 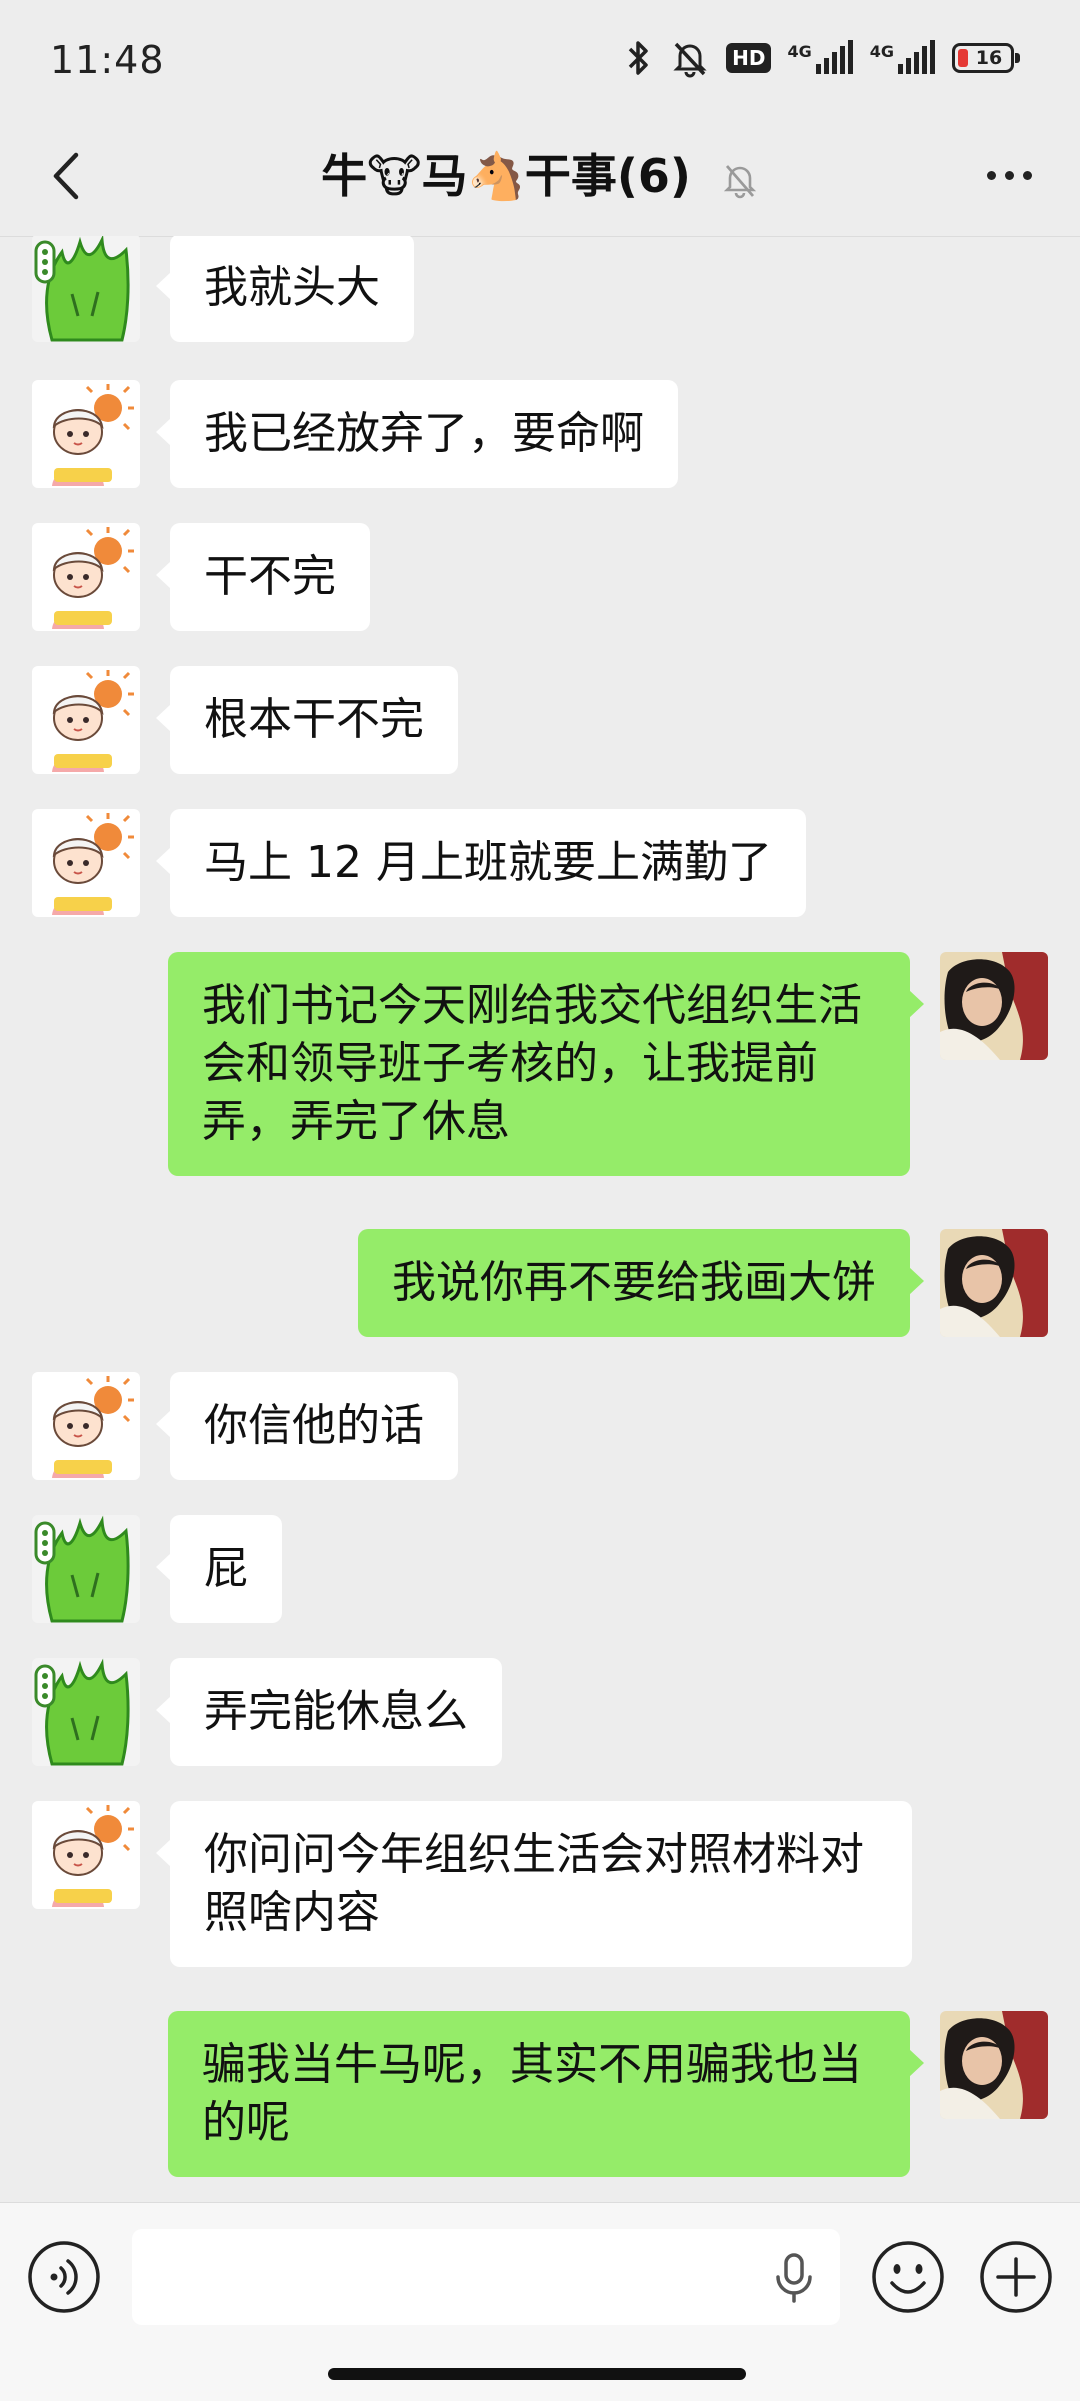 What do you see at coordinates (641, 1283) in the screenshot?
I see `message-bubble: 我说你再不要给我画大饼` at bounding box center [641, 1283].